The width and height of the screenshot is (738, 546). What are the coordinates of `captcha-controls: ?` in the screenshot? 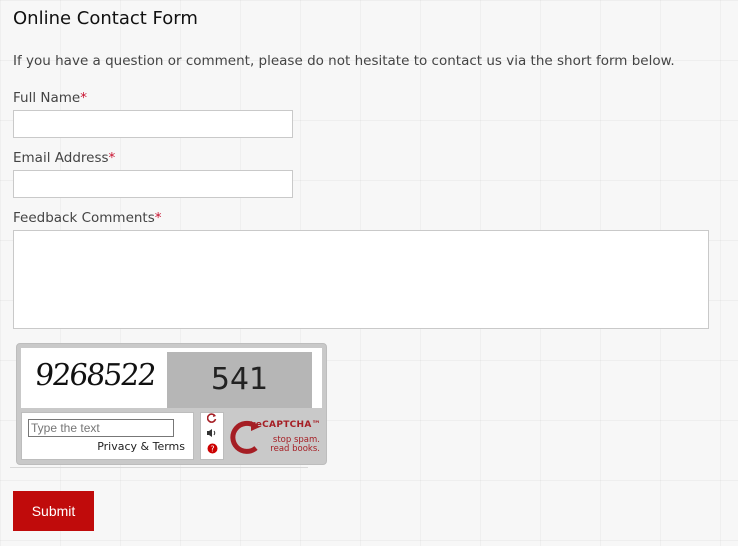 It's located at (212, 436).